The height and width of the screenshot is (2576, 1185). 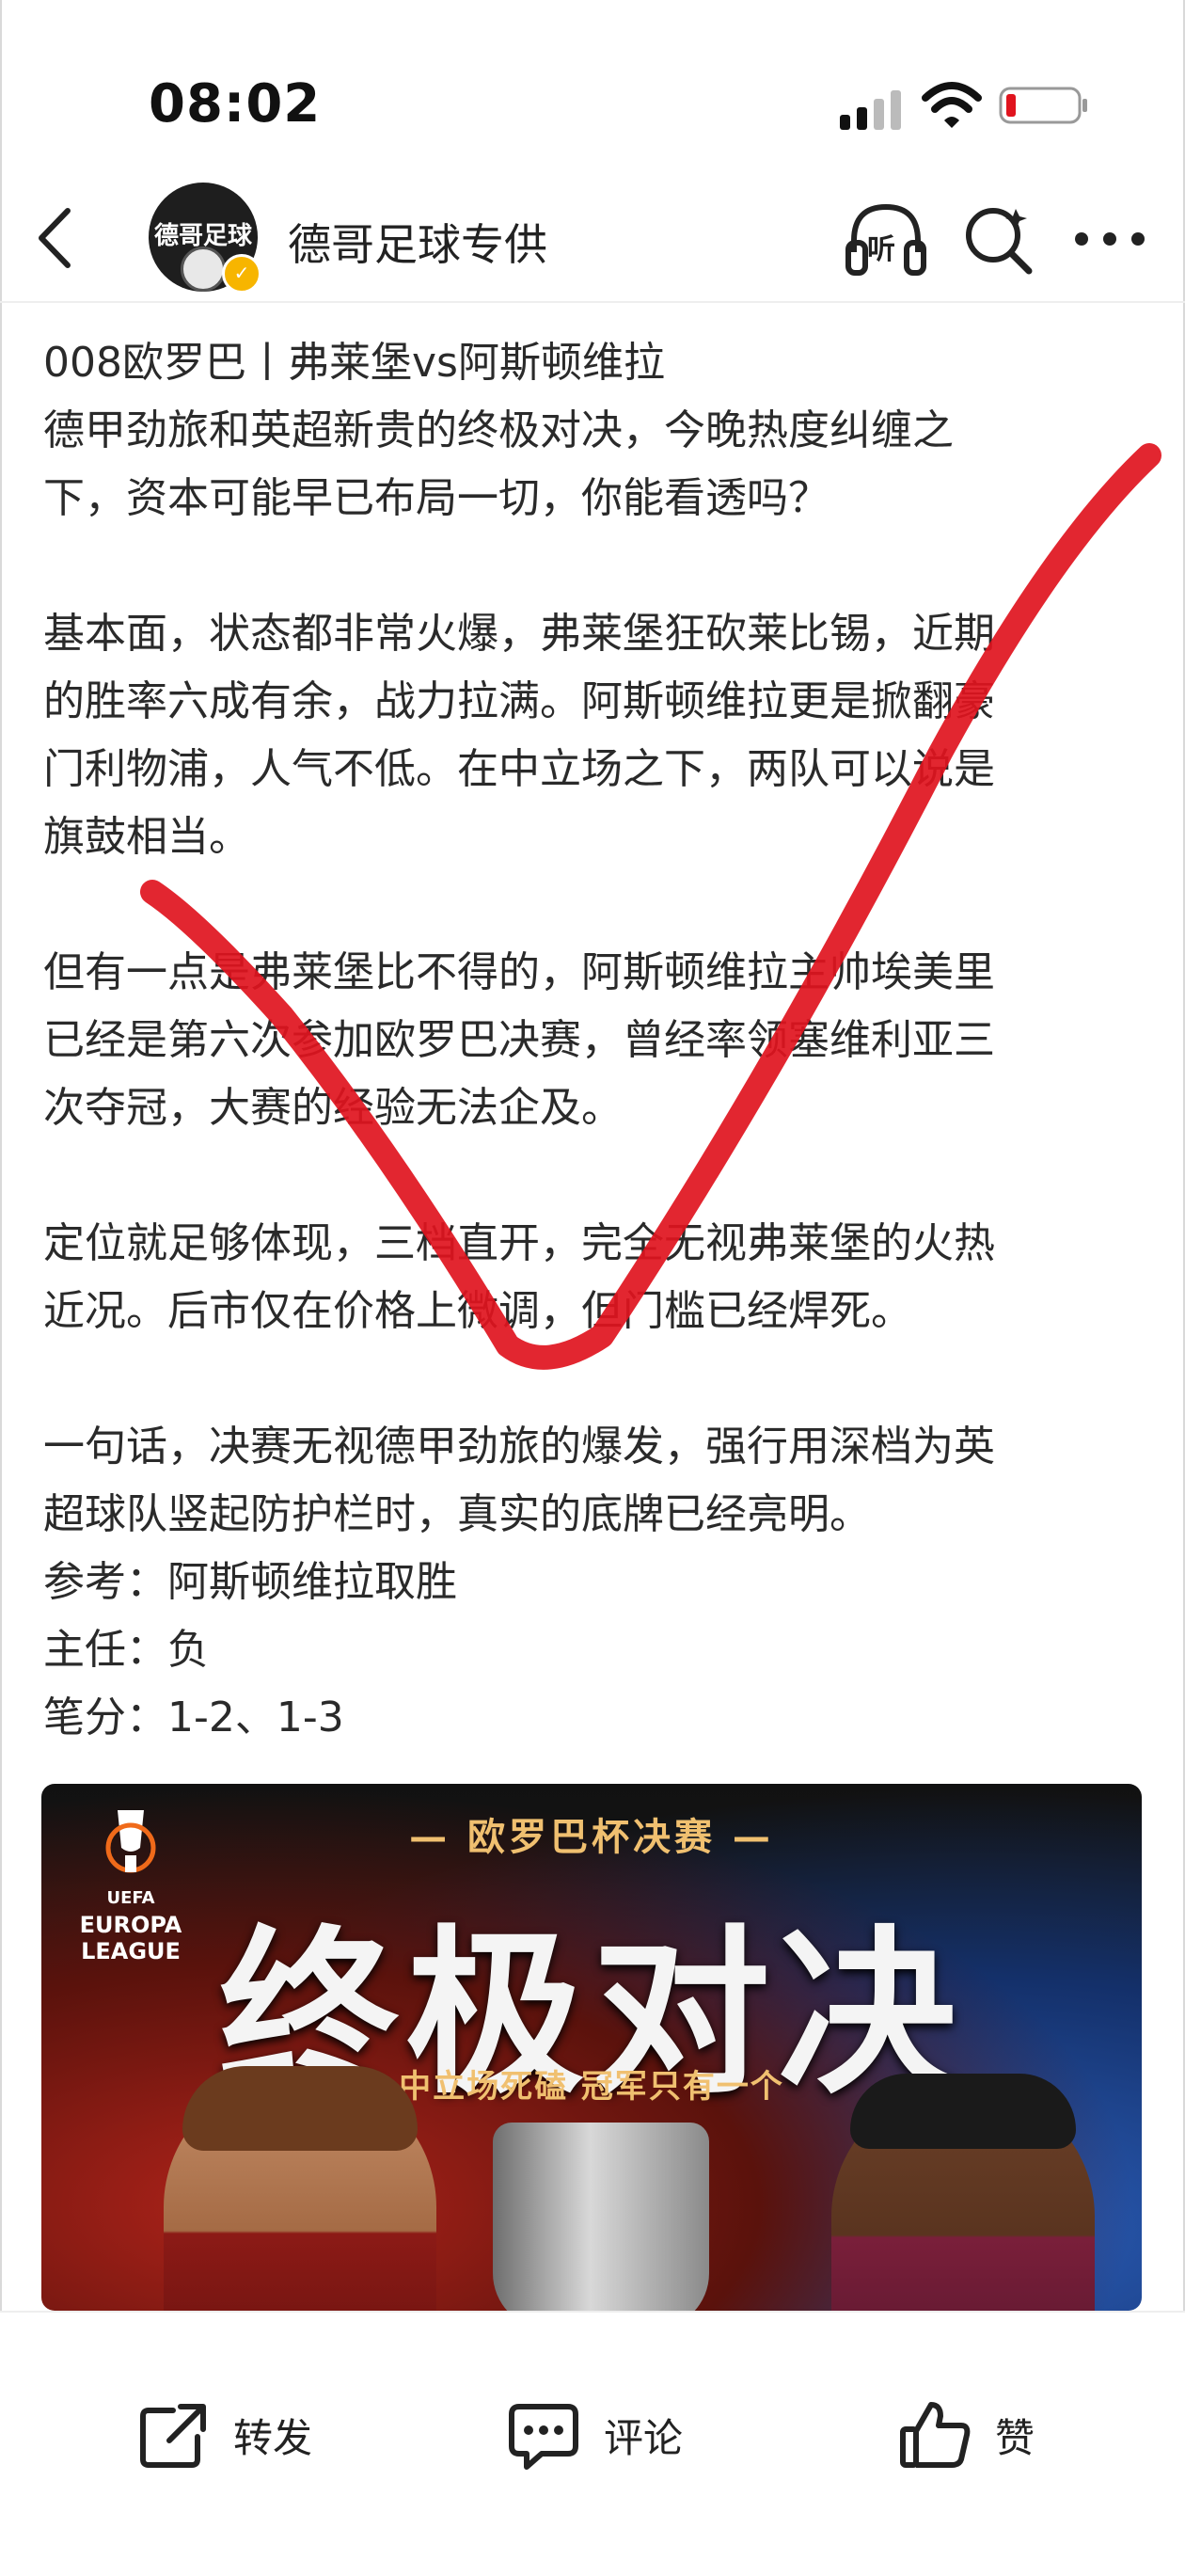 What do you see at coordinates (998, 239) in the screenshot?
I see `search-icon` at bounding box center [998, 239].